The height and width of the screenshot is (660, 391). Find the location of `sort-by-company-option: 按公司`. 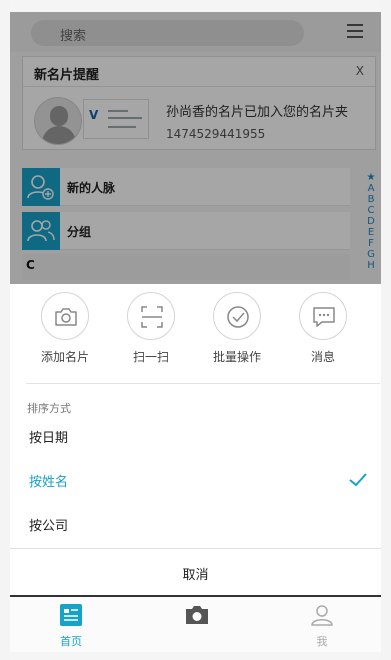

sort-by-company-option: 按公司 is located at coordinates (195, 524).